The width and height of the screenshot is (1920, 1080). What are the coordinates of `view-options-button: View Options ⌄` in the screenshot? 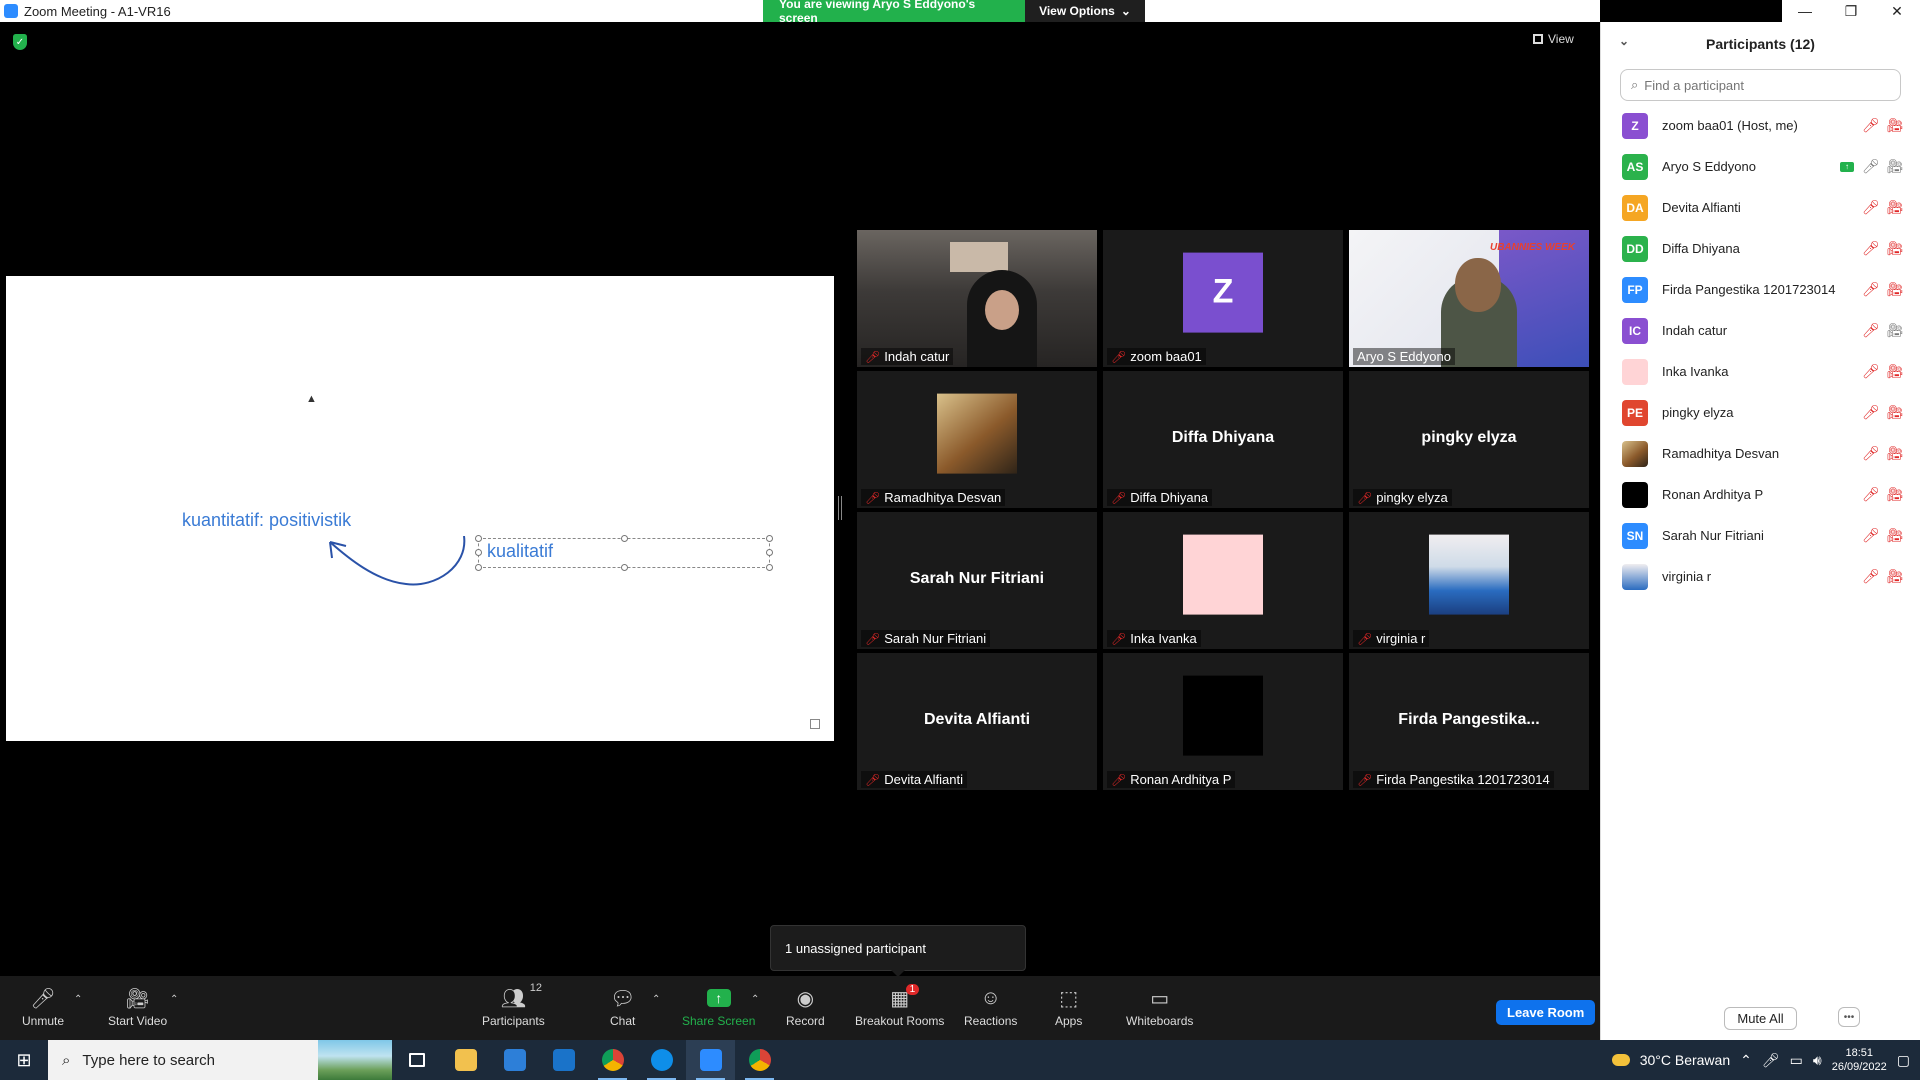 It's located at (1085, 11).